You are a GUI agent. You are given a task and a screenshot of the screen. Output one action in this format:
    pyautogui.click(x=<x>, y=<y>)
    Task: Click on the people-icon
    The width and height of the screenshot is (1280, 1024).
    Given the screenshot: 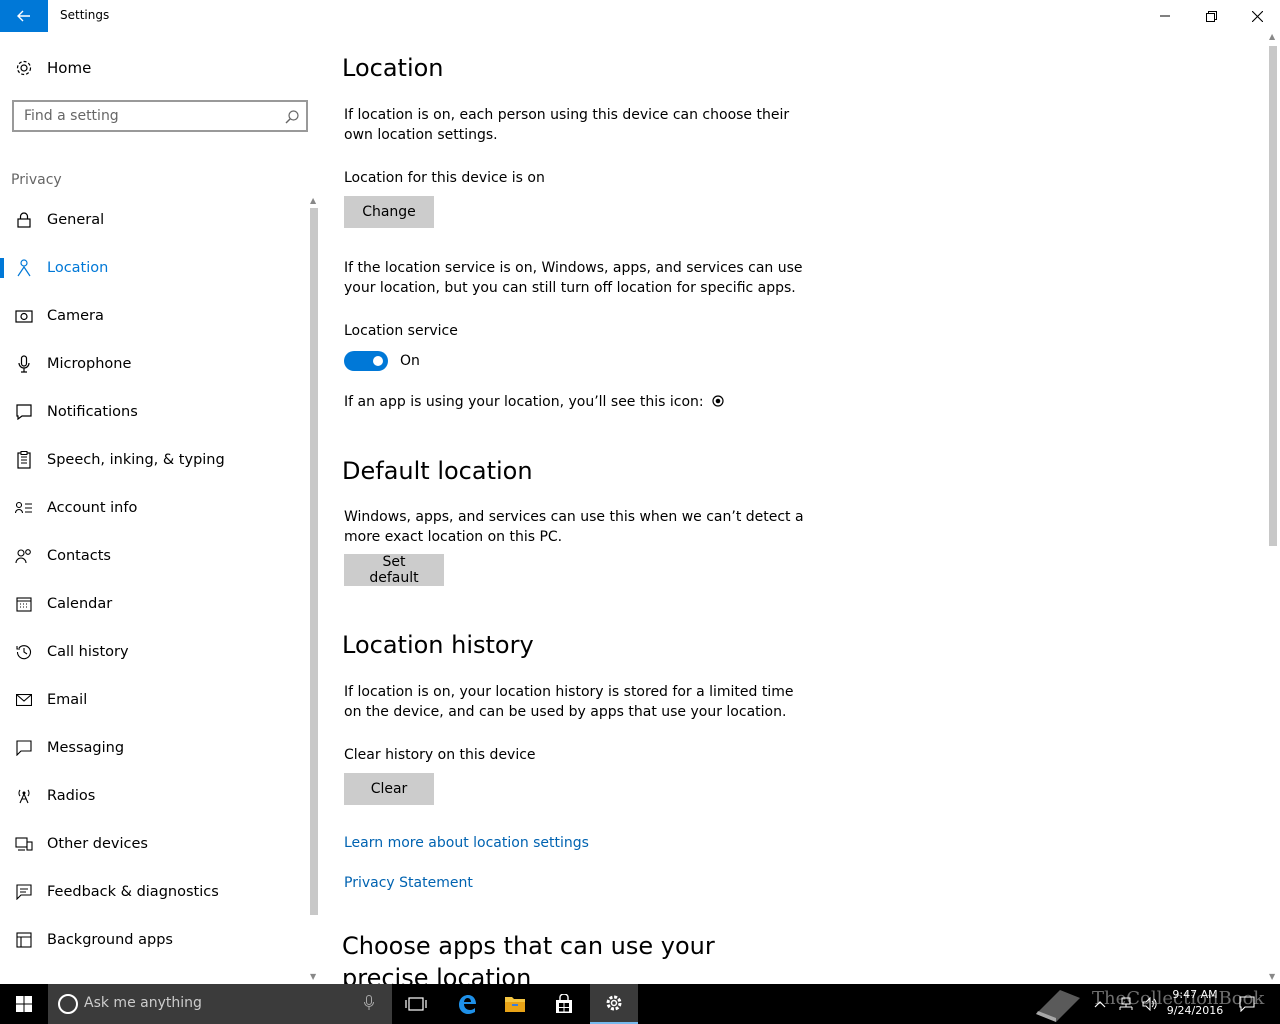 What is the action you would take?
    pyautogui.click(x=24, y=556)
    